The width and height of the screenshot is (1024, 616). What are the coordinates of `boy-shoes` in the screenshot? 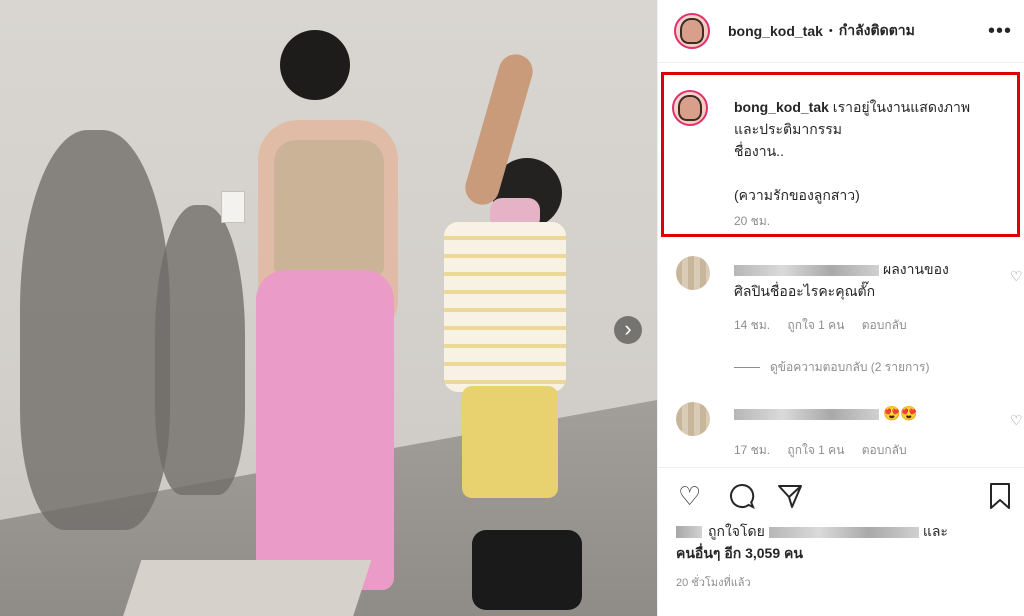 It's located at (527, 570).